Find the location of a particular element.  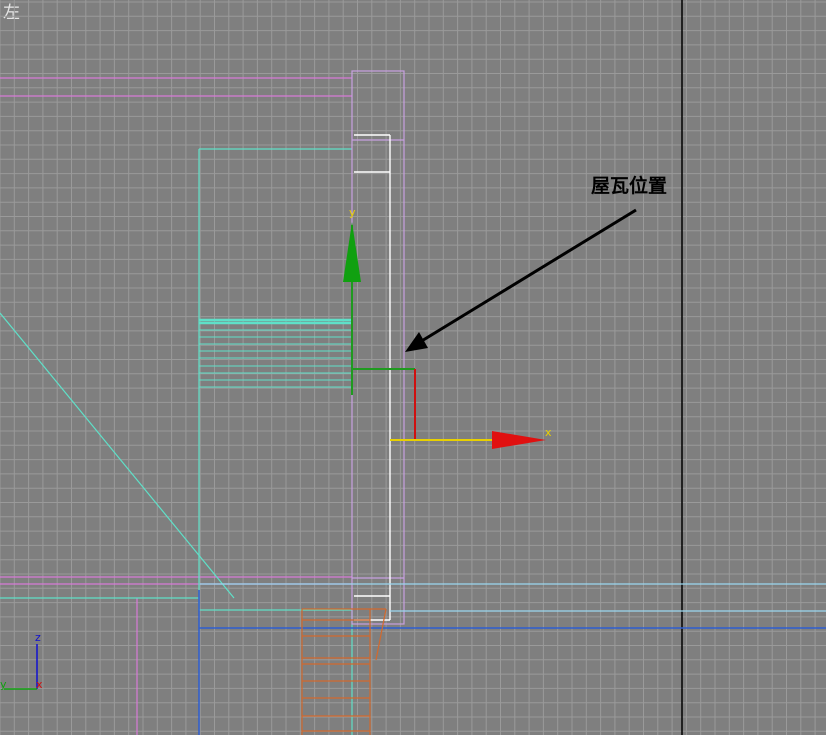

gizmo-y-label: y is located at coordinates (352, 212).